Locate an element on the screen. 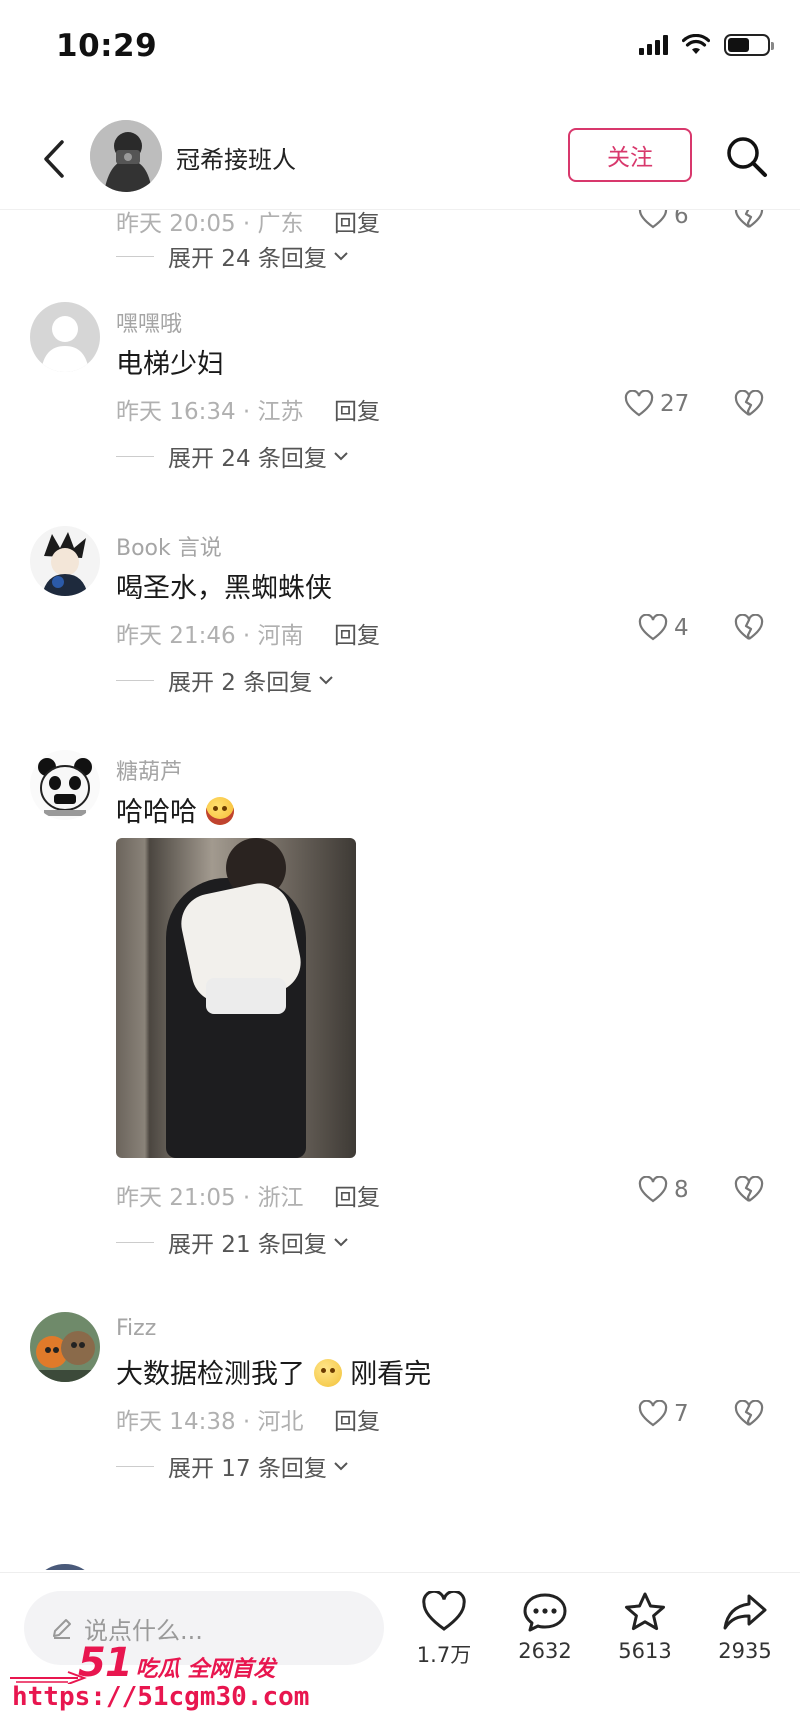  pencil-icon is located at coordinates (62, 1629).